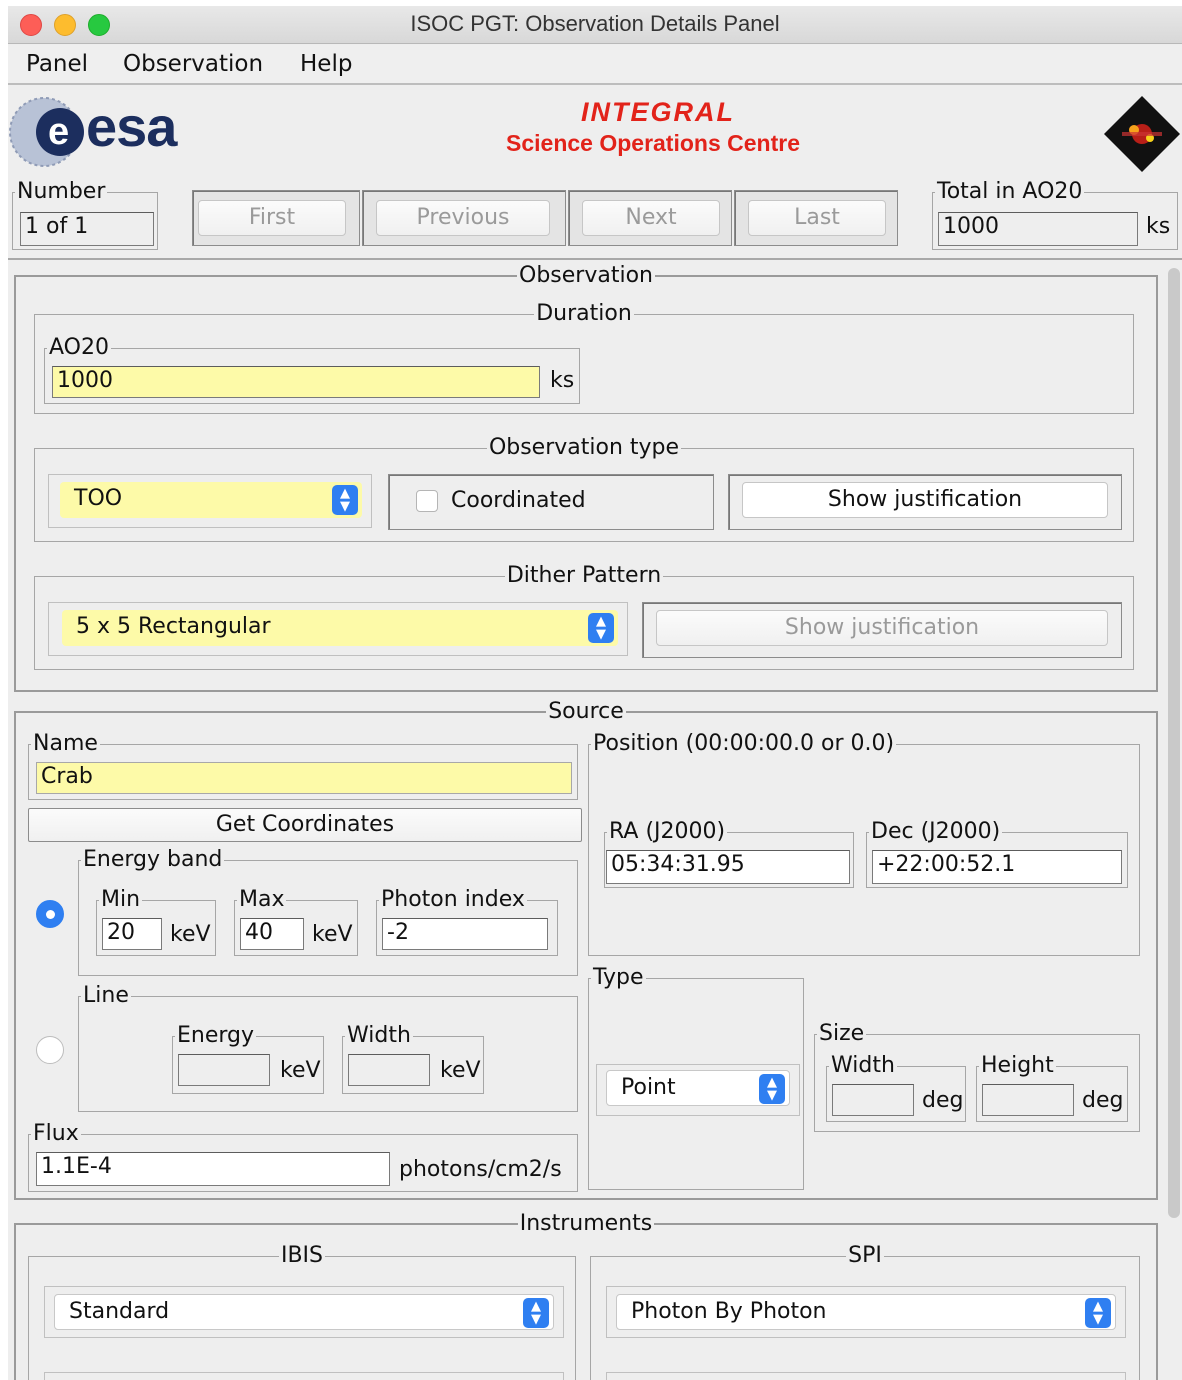 This screenshot has height=1380, width=1182. Describe the element at coordinates (586, 275) in the screenshot. I see `observation-title: Observation` at that location.